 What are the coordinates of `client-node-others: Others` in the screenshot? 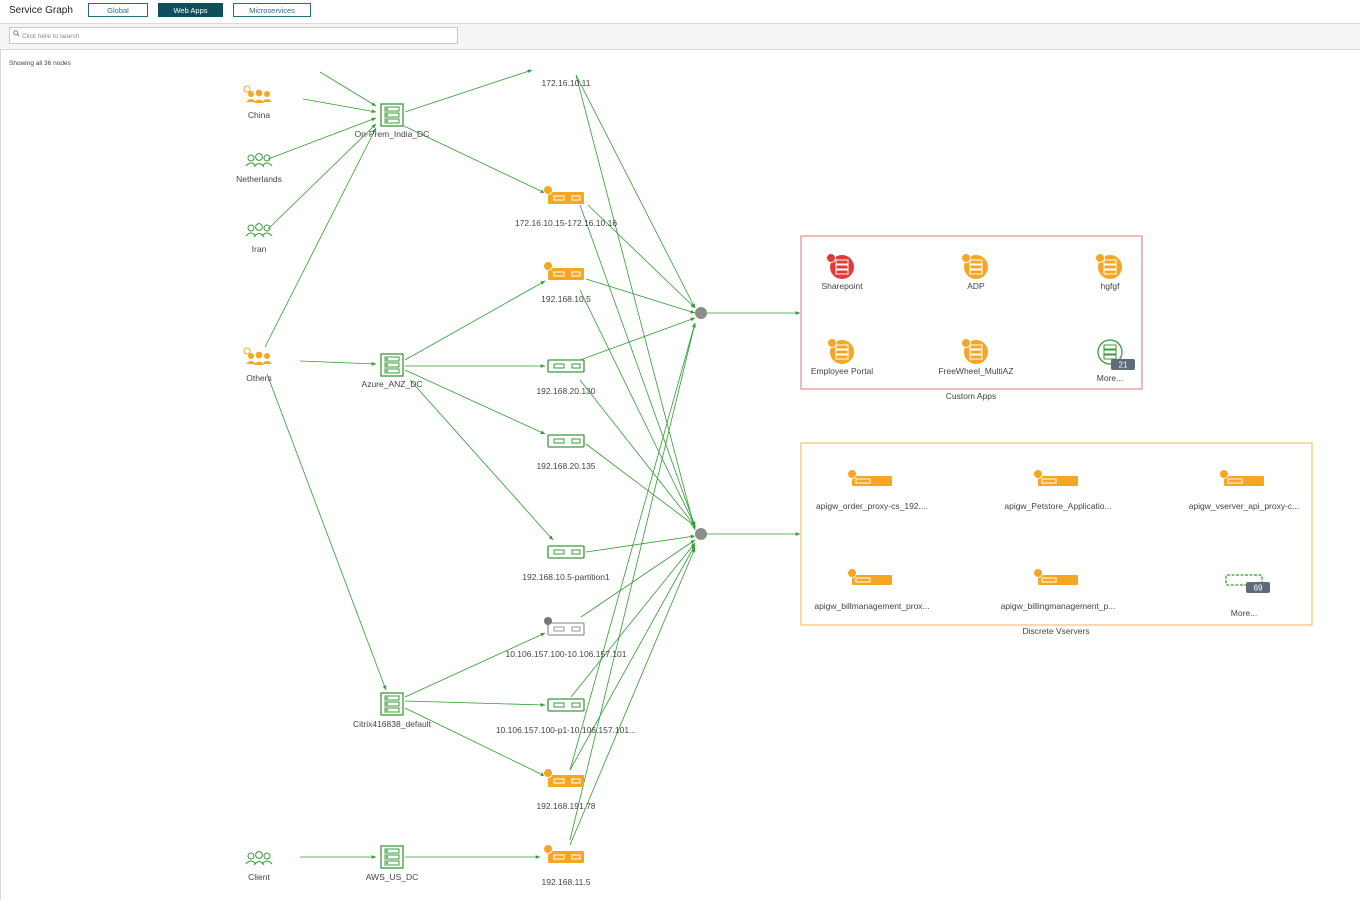 It's located at (257, 365).